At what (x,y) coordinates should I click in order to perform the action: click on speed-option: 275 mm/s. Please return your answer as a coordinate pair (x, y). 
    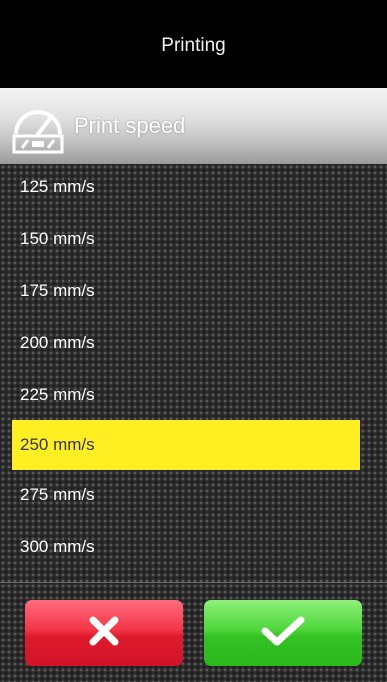
    Looking at the image, I should click on (186, 495).